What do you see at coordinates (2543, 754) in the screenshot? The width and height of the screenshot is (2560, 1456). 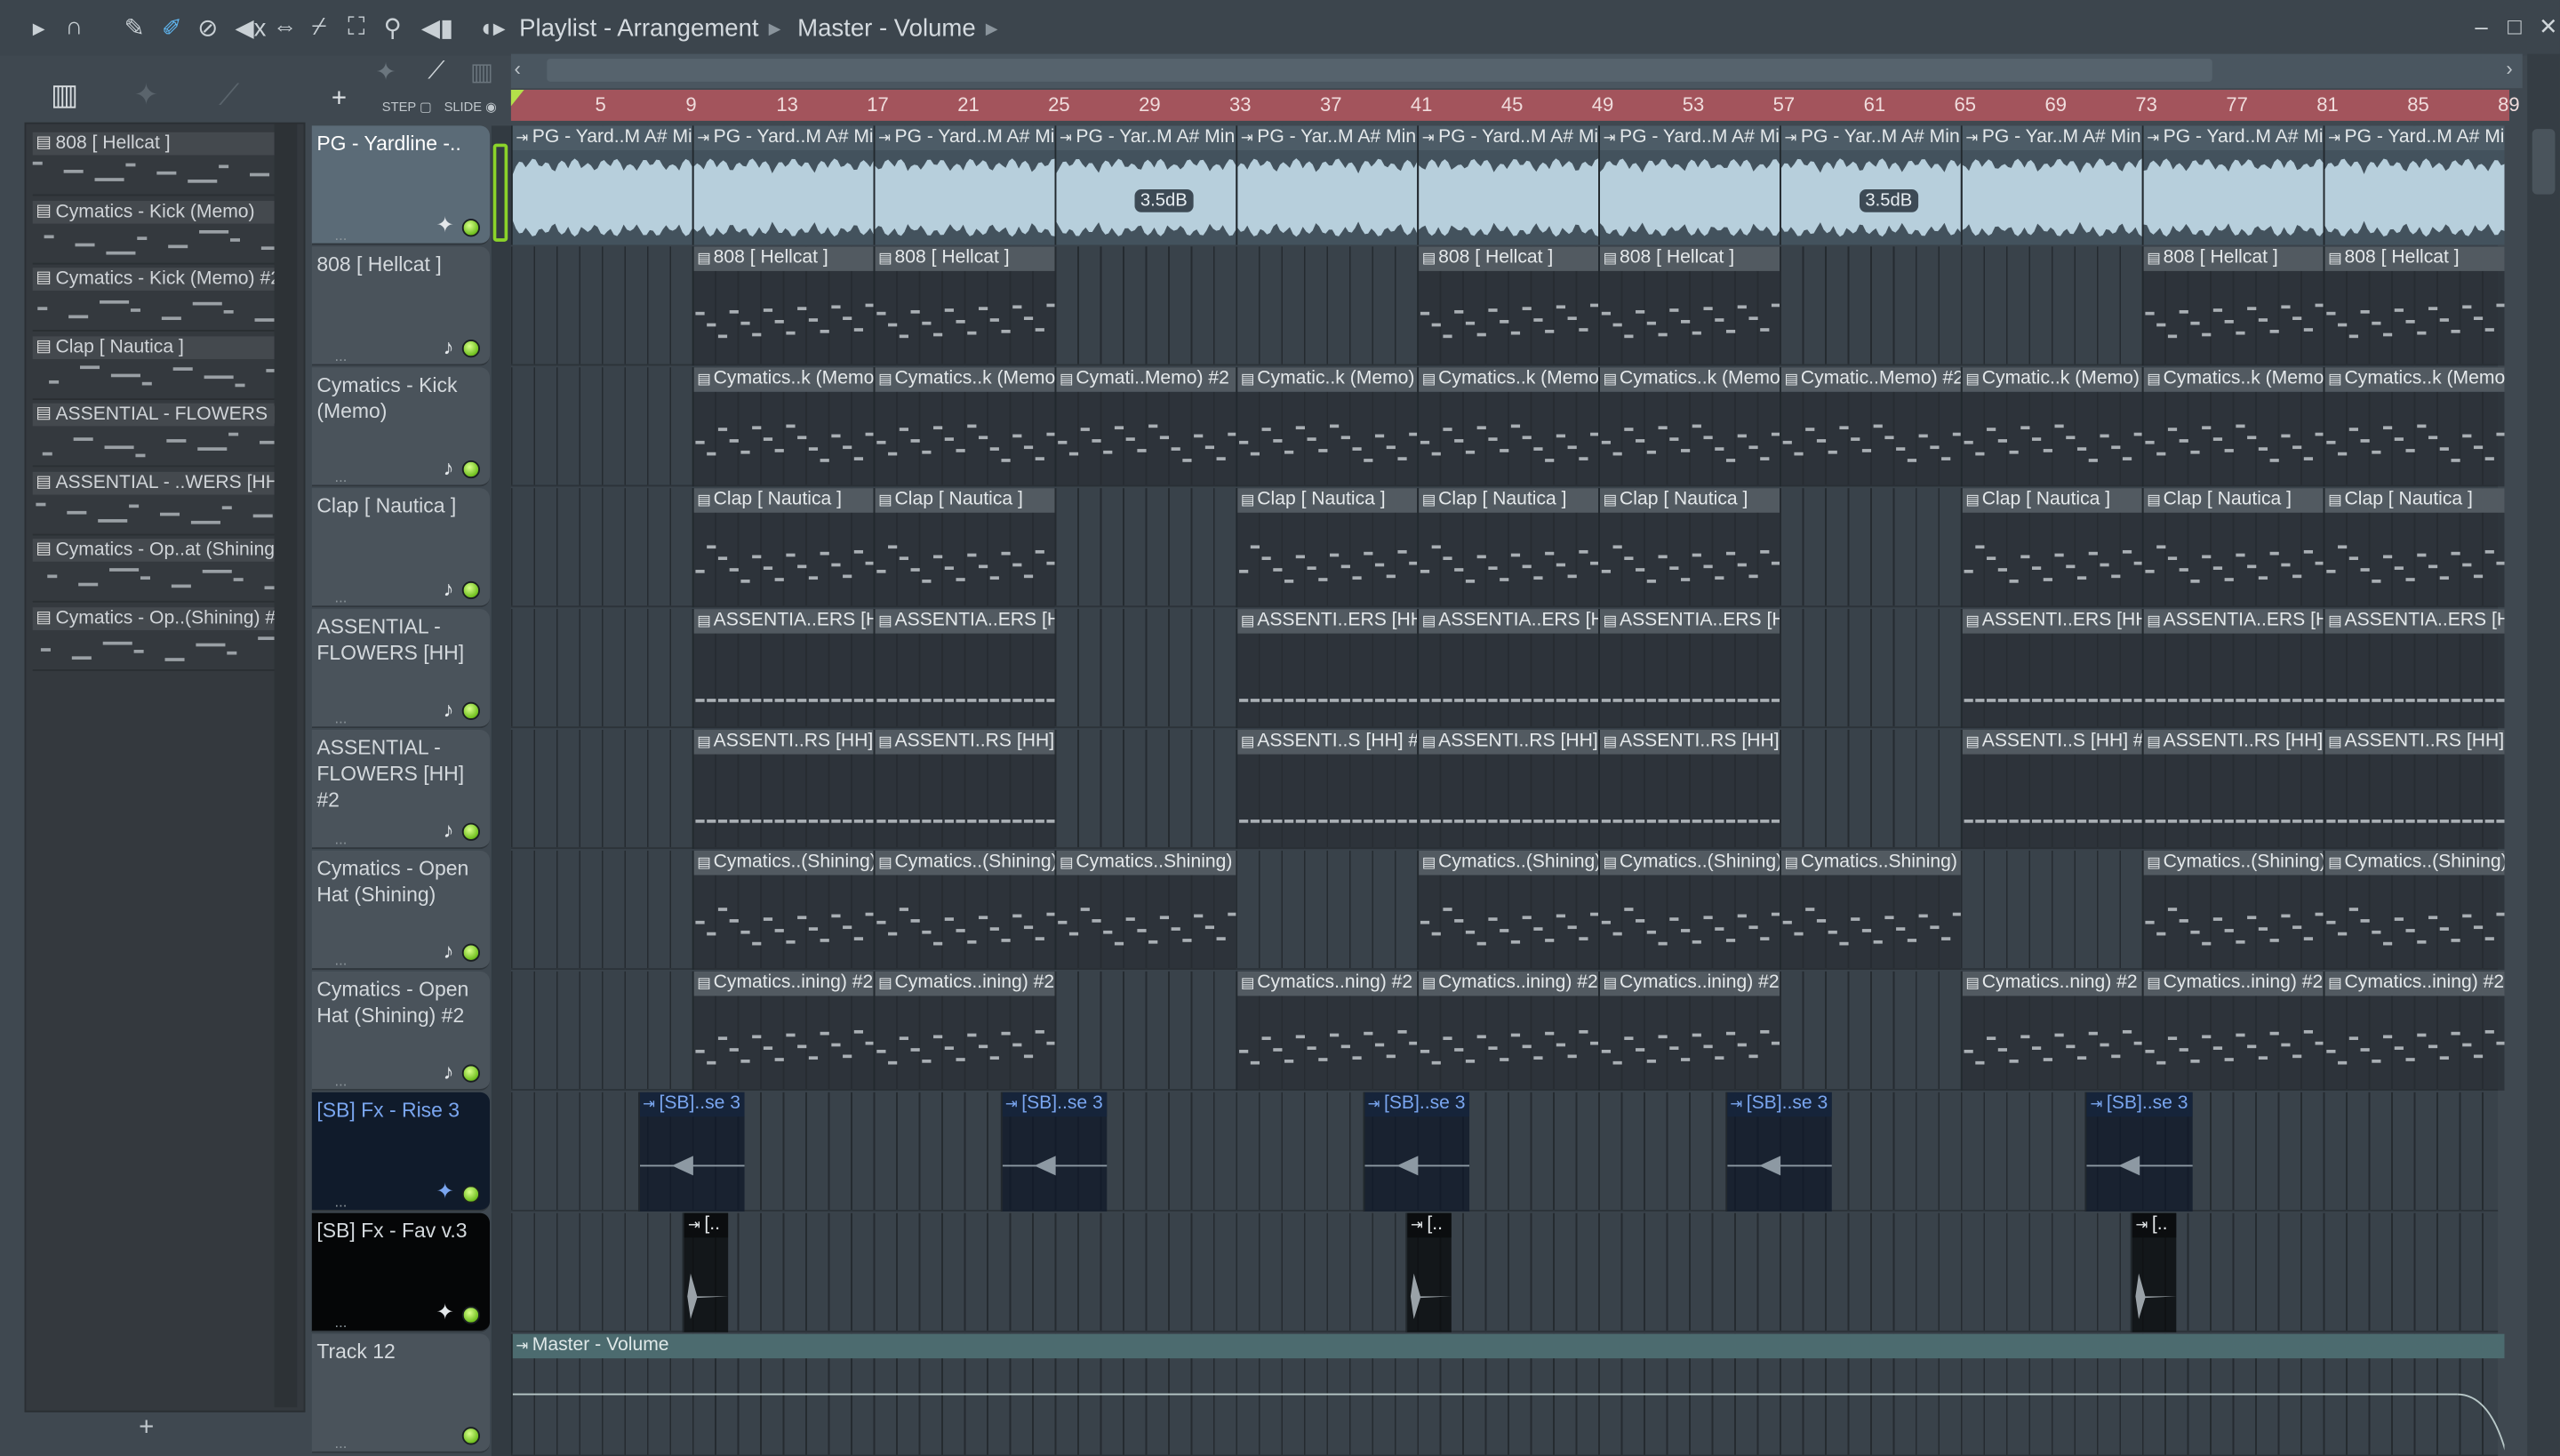 I see `vertical-scrollbar` at bounding box center [2543, 754].